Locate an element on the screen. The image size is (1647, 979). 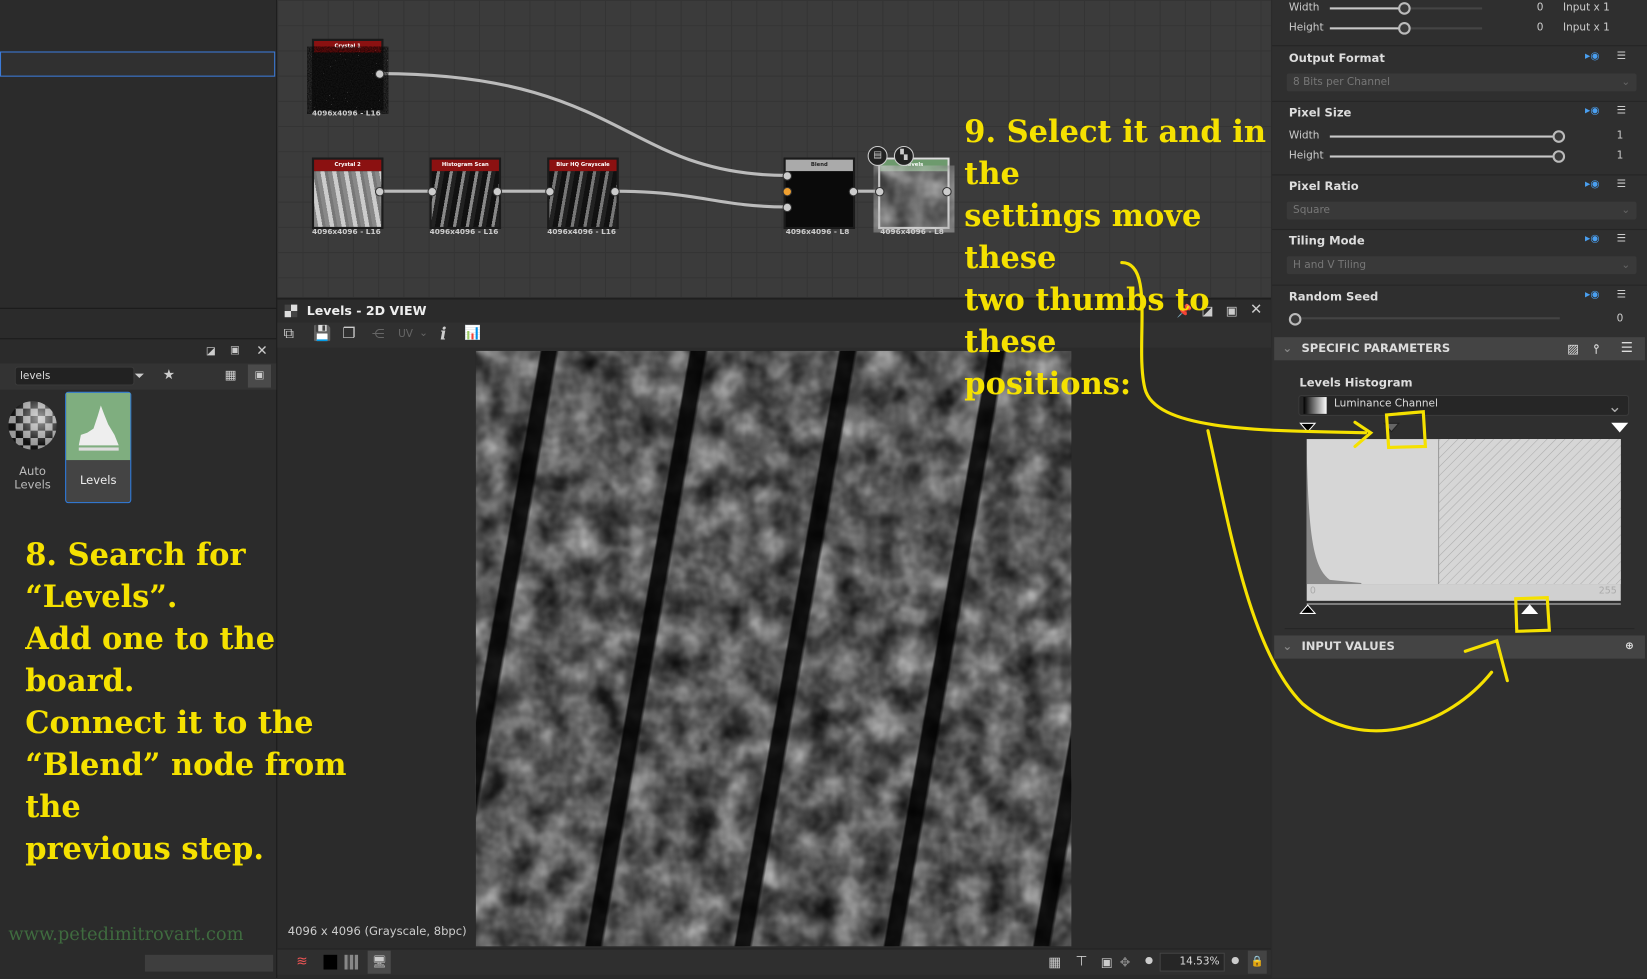
output-height-value: 0 is located at coordinates (1540, 28).